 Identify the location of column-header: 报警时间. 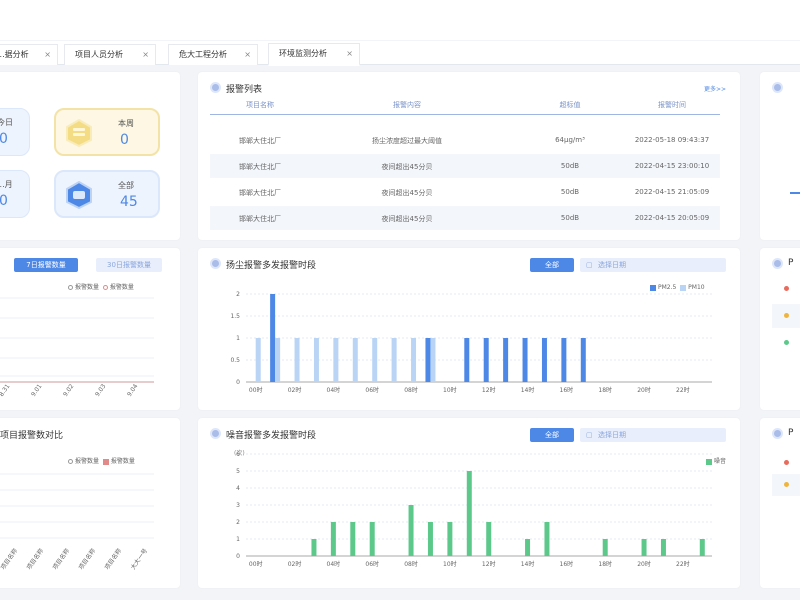
(672, 105).